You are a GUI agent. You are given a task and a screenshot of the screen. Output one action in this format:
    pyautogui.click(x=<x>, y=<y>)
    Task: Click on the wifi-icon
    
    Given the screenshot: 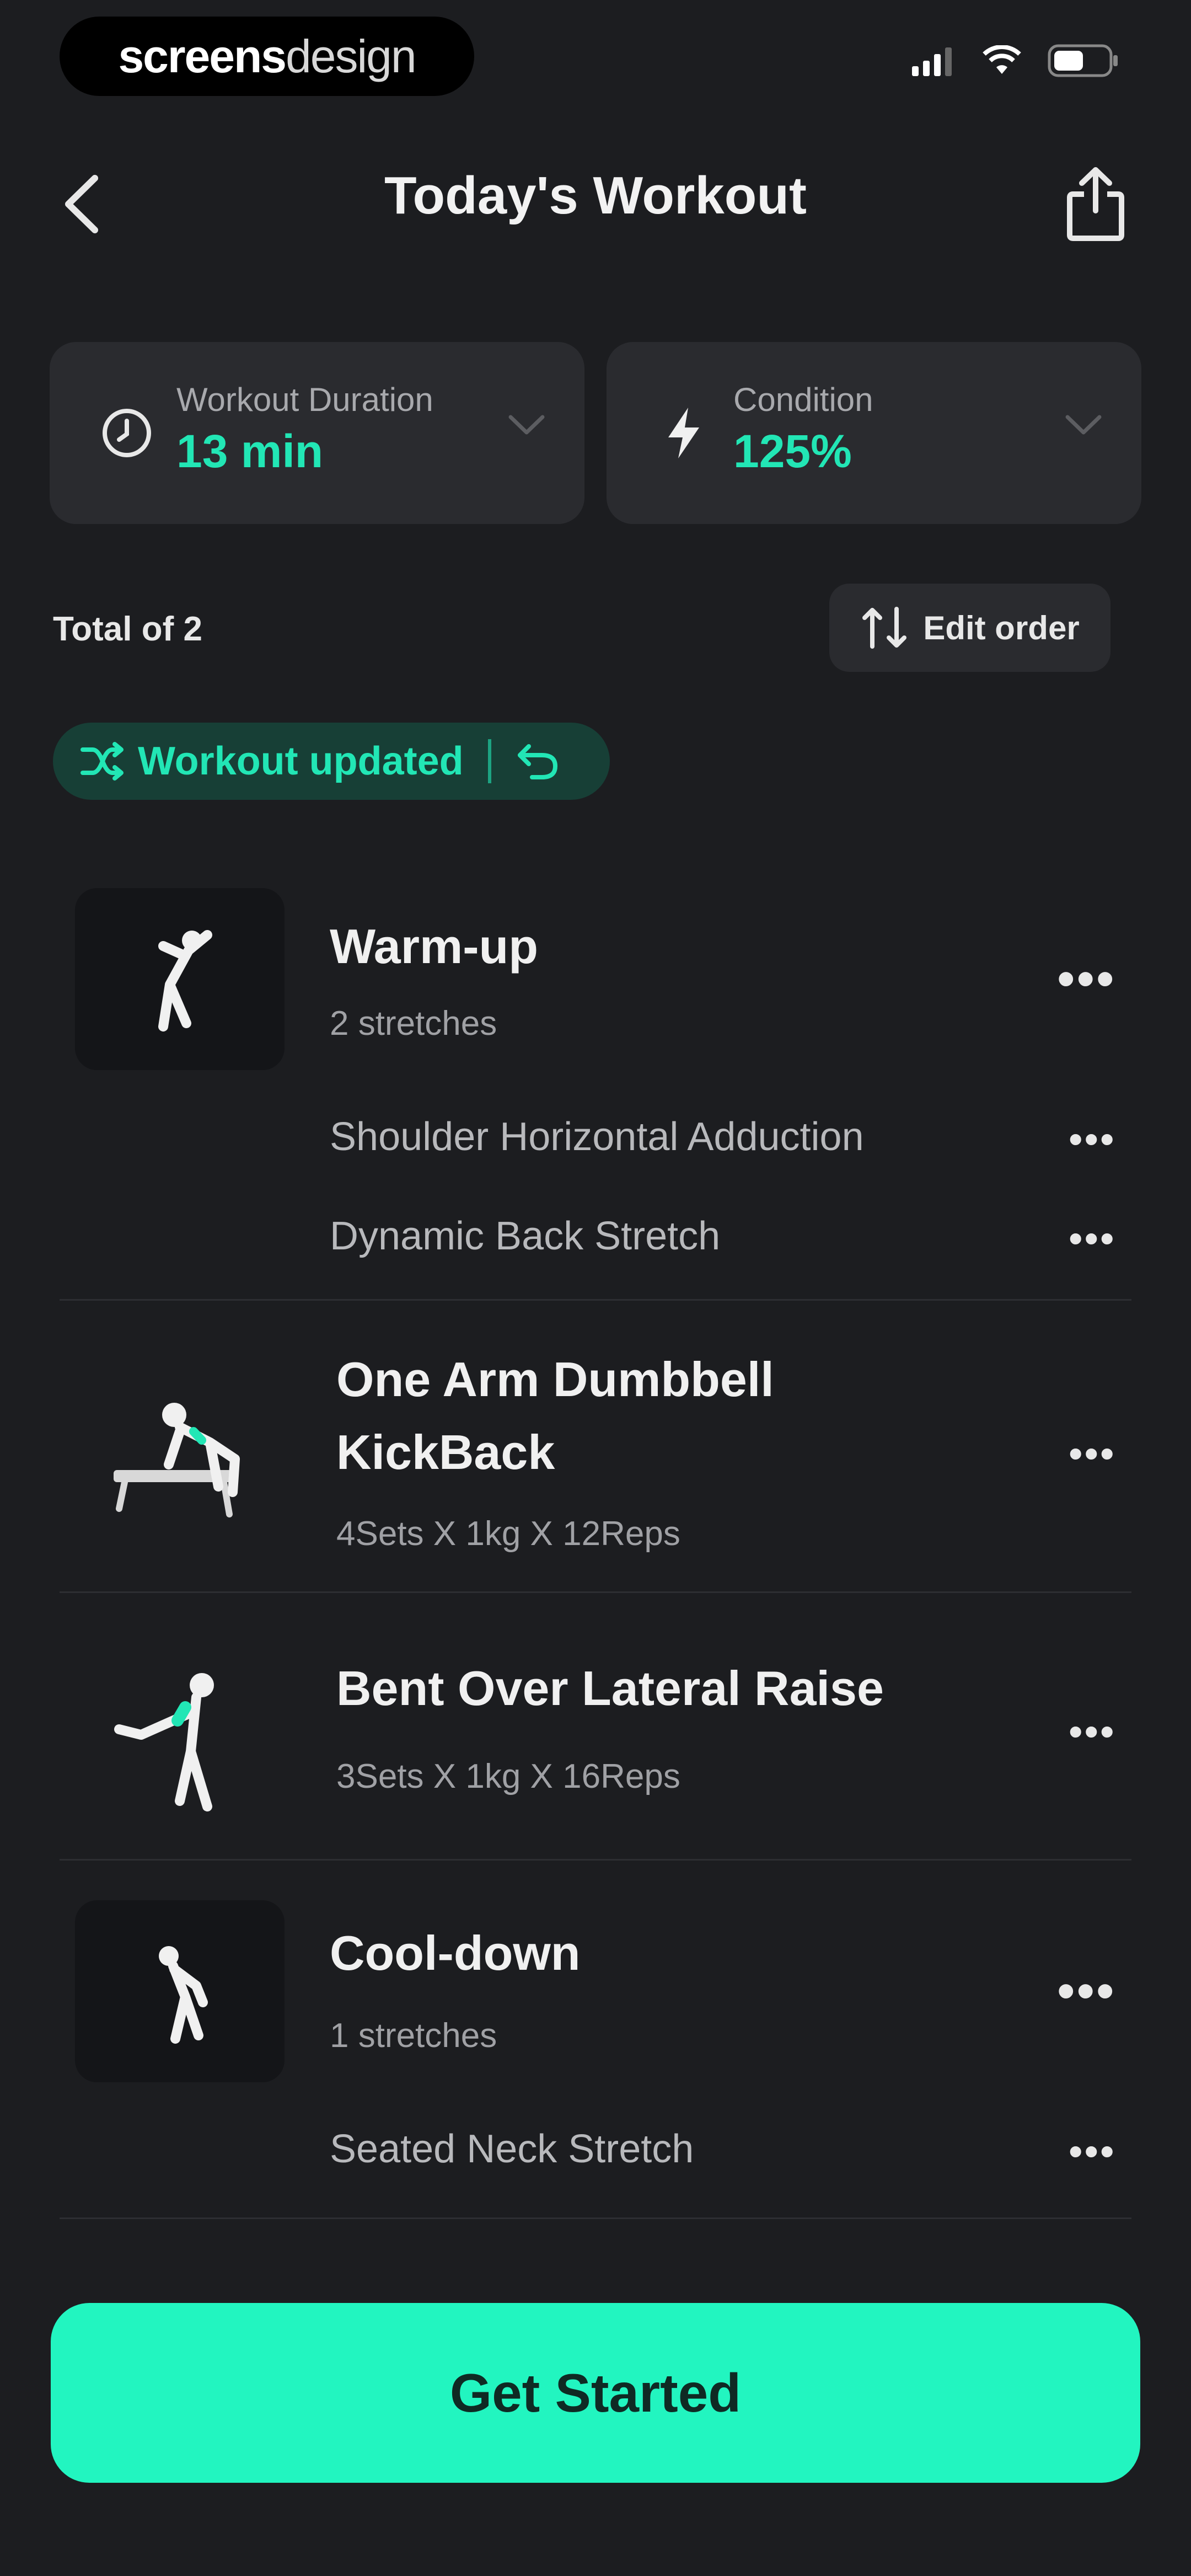 What is the action you would take?
    pyautogui.click(x=1002, y=59)
    